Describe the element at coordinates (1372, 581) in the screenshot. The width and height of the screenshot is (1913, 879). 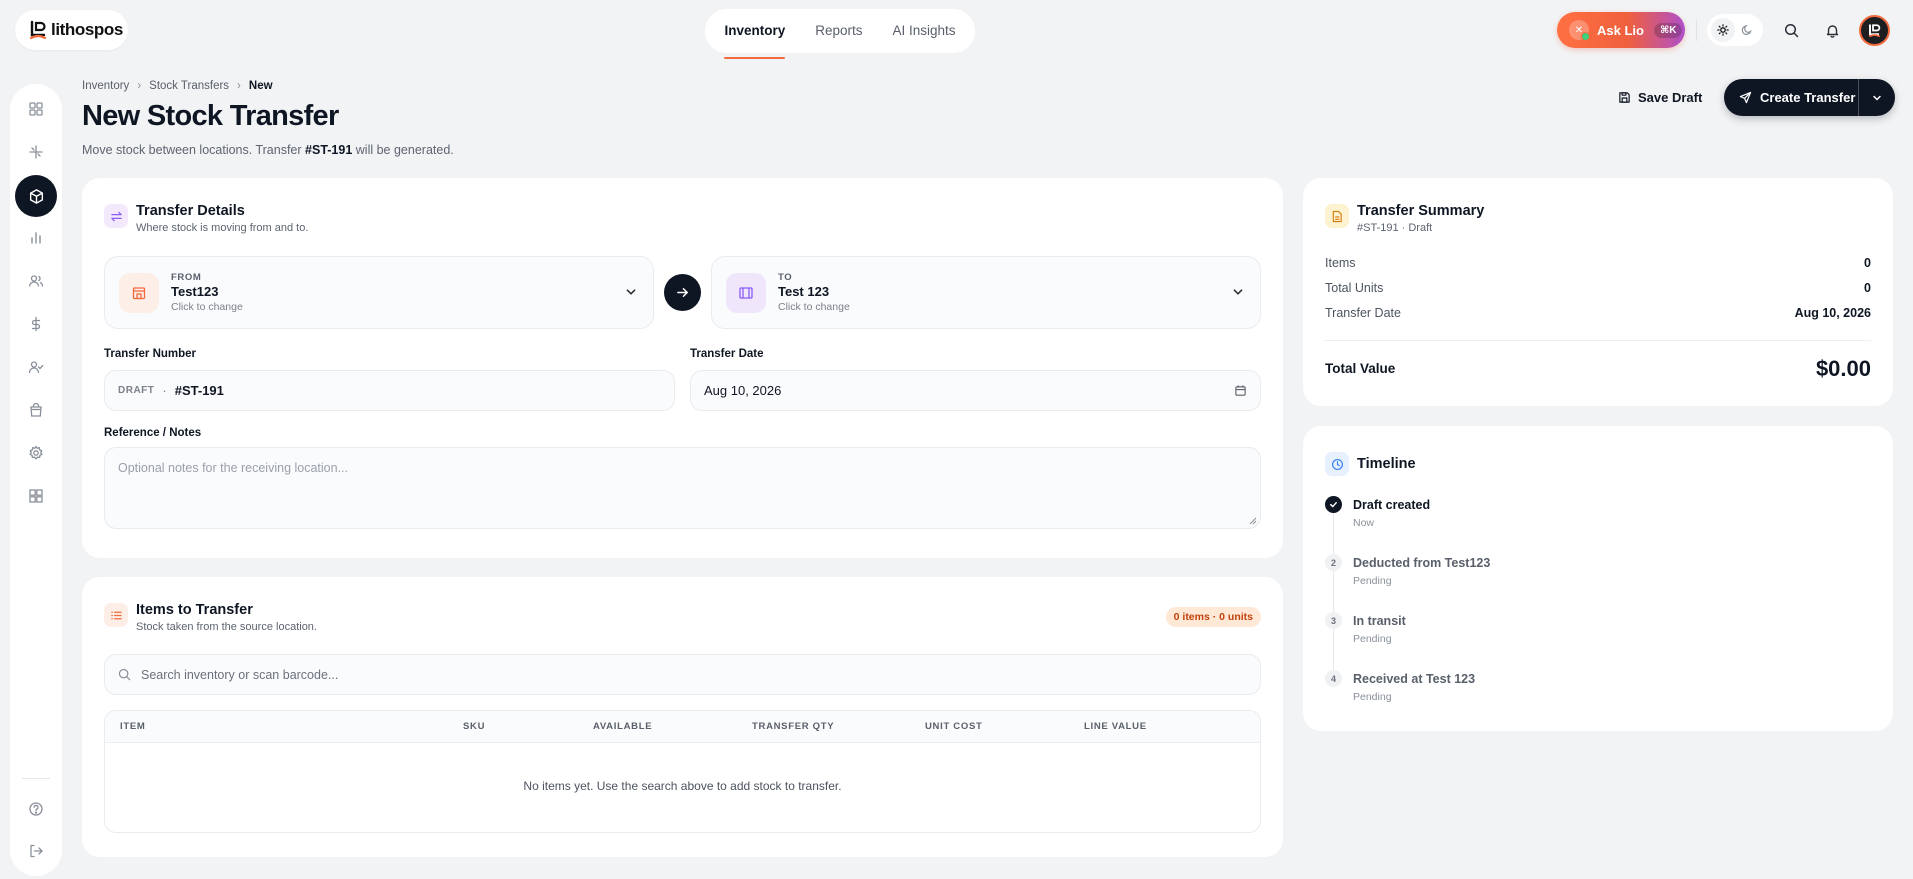
I see `timeline-step-2-status: Pending` at that location.